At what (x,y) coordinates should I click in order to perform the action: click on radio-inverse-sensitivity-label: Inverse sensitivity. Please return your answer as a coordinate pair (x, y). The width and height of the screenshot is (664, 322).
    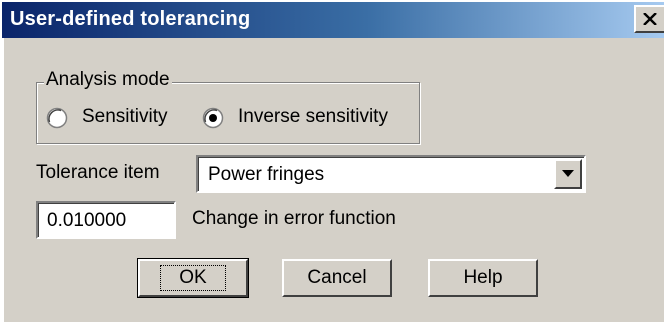
    Looking at the image, I should click on (313, 117).